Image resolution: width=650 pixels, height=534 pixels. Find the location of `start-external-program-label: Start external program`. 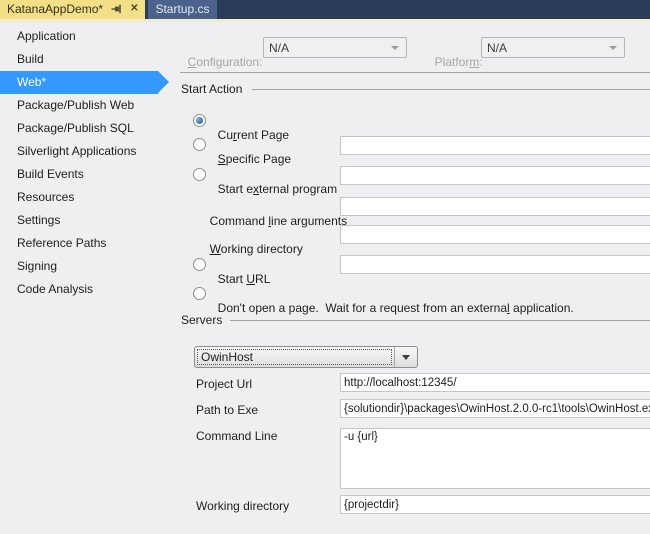

start-external-program-label: Start external program is located at coordinates (277, 189).